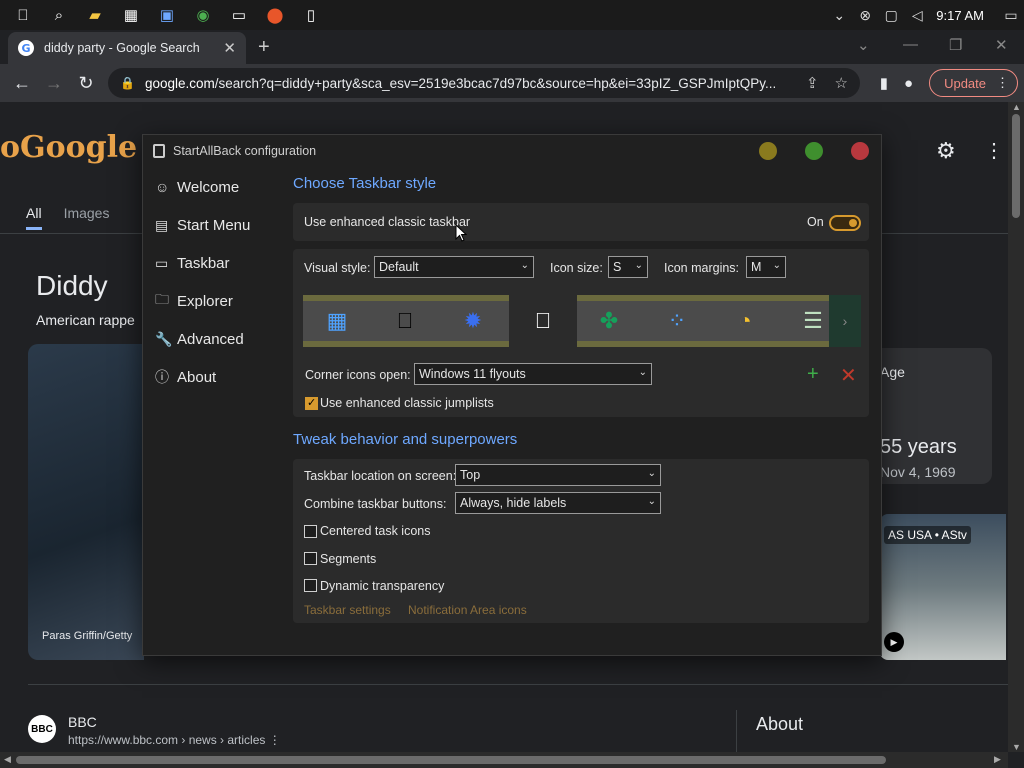 The image size is (1024, 768). I want to click on google-doodle-logo: oGoogle, so click(68, 147).